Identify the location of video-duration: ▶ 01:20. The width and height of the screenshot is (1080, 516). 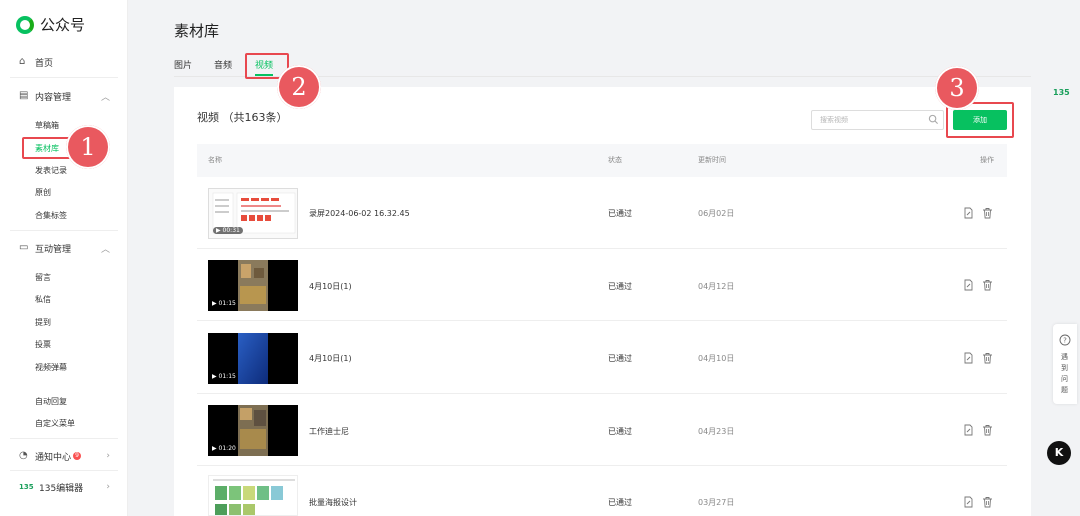
(224, 448).